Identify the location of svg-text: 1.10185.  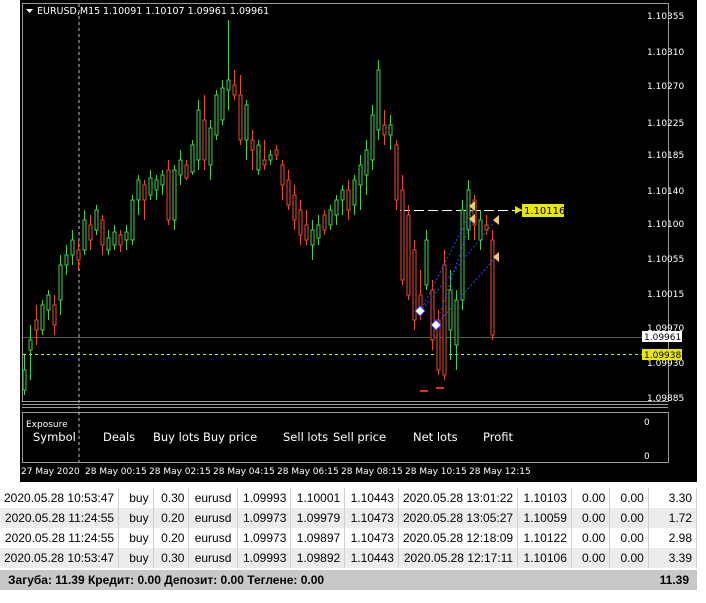
(665, 156).